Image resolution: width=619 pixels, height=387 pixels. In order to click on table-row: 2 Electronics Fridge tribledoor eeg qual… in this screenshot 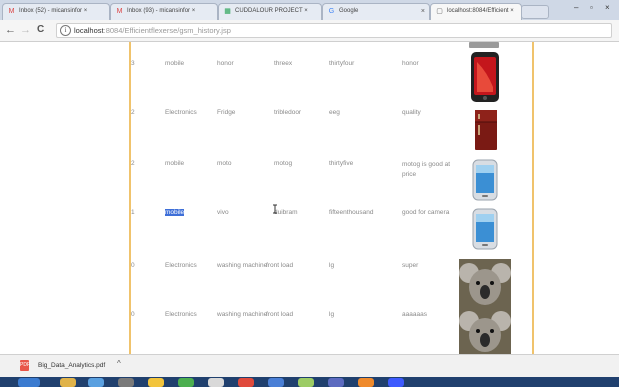, I will do `click(309, 112)`.